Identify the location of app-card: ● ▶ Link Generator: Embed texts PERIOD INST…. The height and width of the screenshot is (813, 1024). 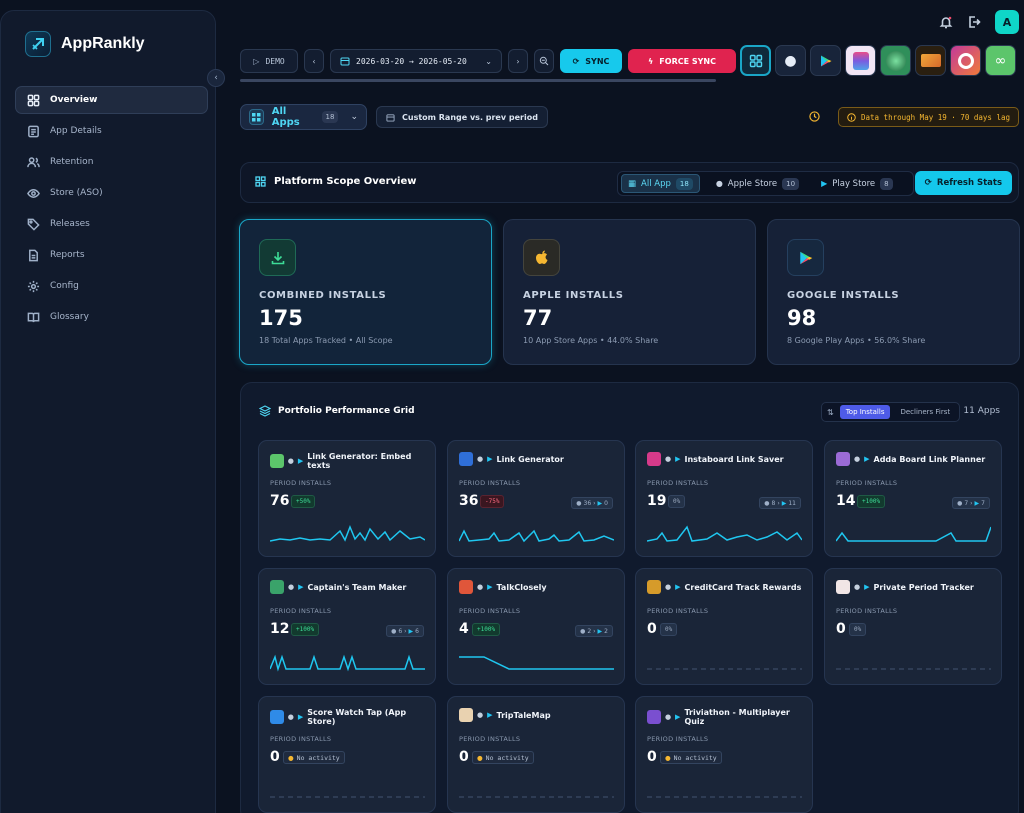
(347, 498).